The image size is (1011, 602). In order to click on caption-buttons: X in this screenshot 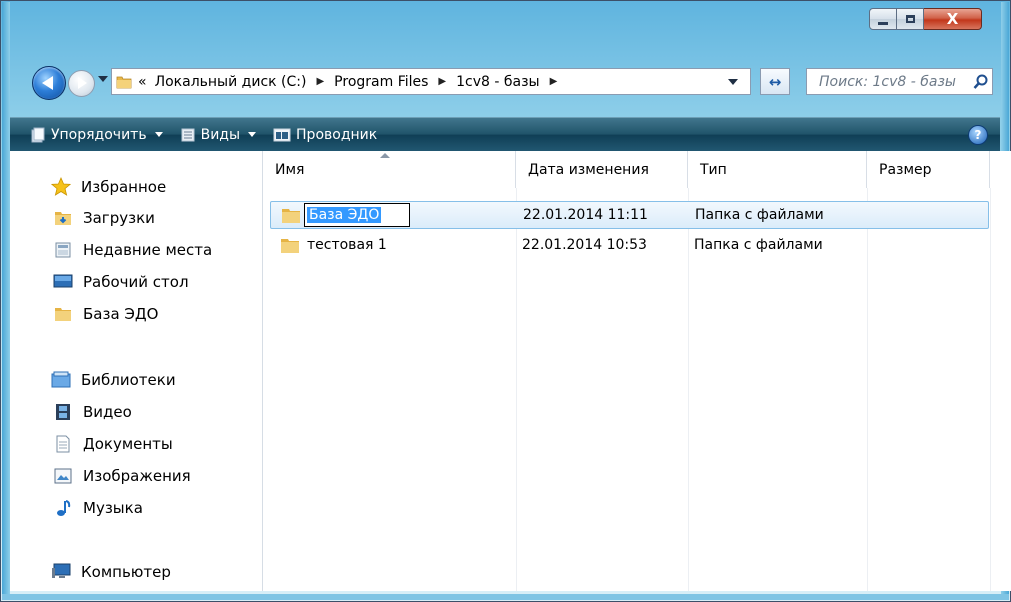, I will do `click(925, 19)`.